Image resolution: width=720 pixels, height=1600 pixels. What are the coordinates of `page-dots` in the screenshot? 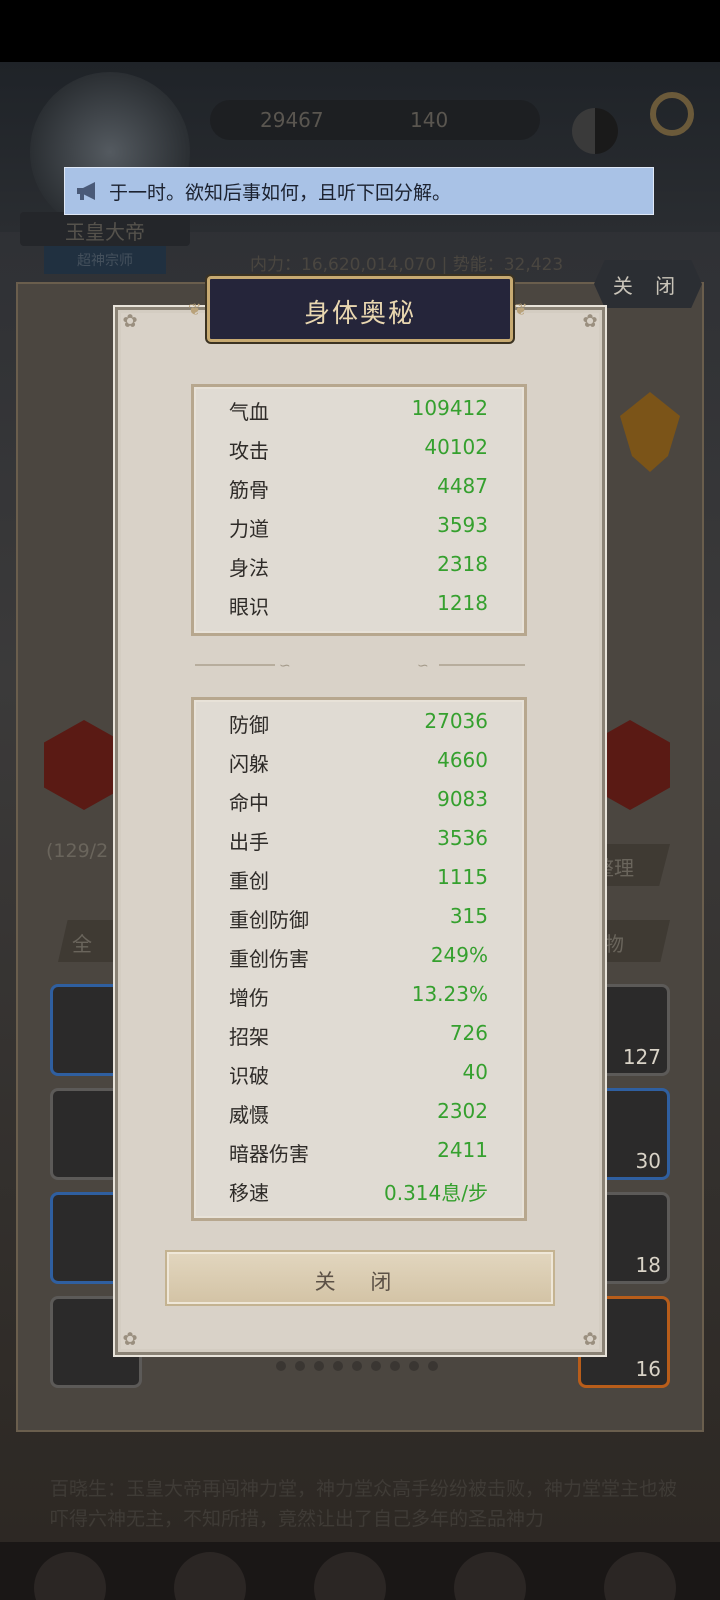 It's located at (361, 1365).